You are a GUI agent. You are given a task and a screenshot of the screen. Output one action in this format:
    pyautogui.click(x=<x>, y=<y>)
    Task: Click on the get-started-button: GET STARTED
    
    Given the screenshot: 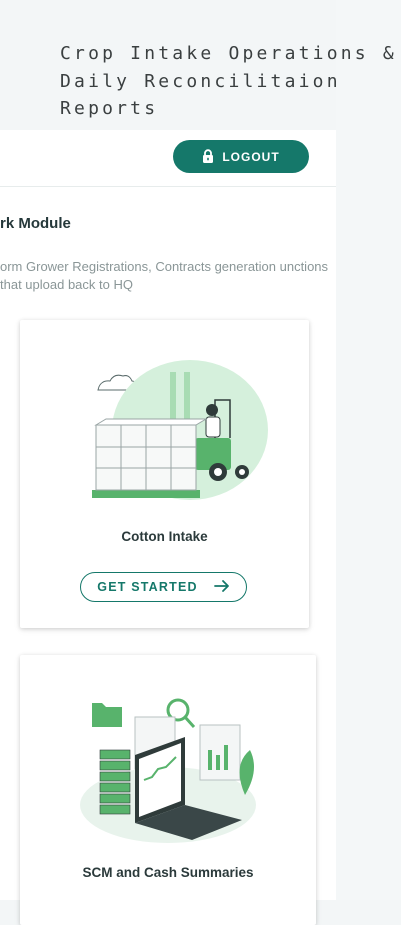 What is the action you would take?
    pyautogui.click(x=163, y=587)
    